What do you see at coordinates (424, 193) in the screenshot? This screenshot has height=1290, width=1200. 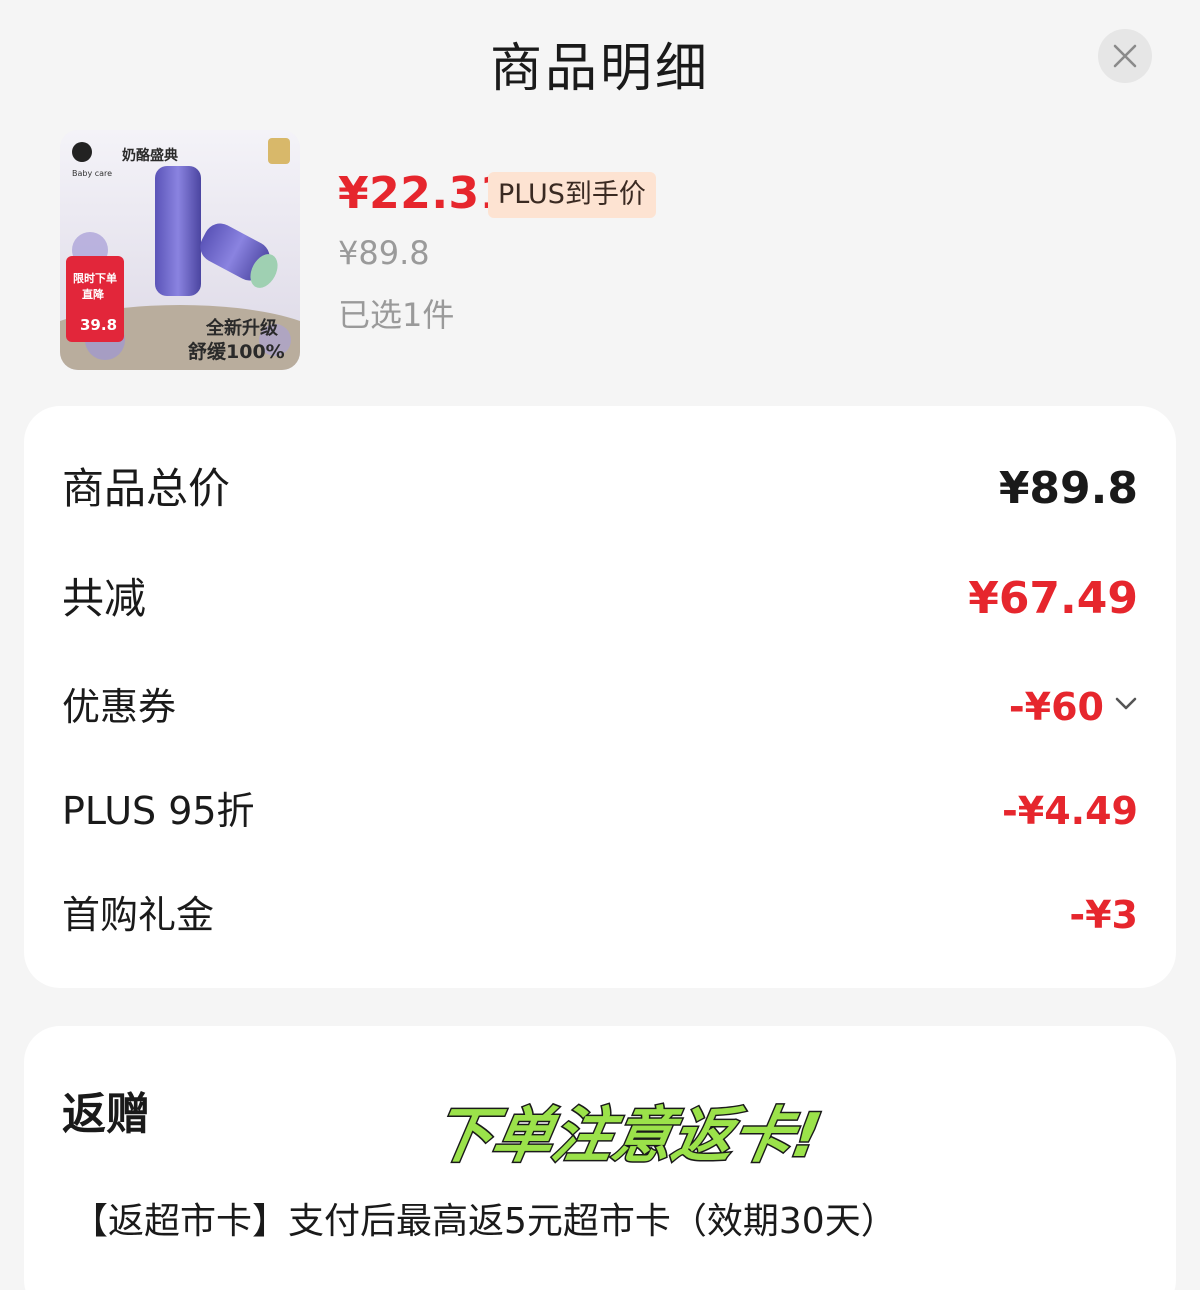 I see `final-price: ¥22.31` at bounding box center [424, 193].